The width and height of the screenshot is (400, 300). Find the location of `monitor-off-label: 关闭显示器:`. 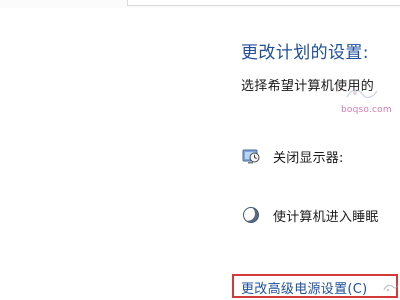

monitor-off-label: 关闭显示器: is located at coordinates (308, 158).